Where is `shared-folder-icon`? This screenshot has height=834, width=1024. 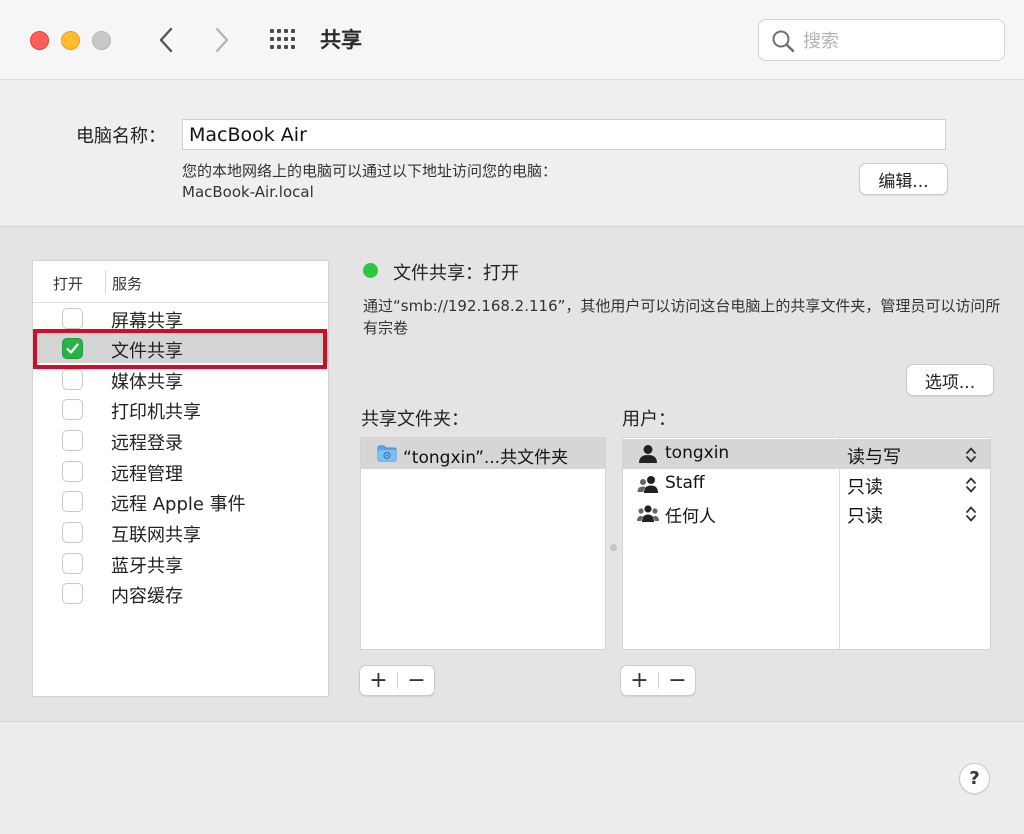 shared-folder-icon is located at coordinates (387, 453).